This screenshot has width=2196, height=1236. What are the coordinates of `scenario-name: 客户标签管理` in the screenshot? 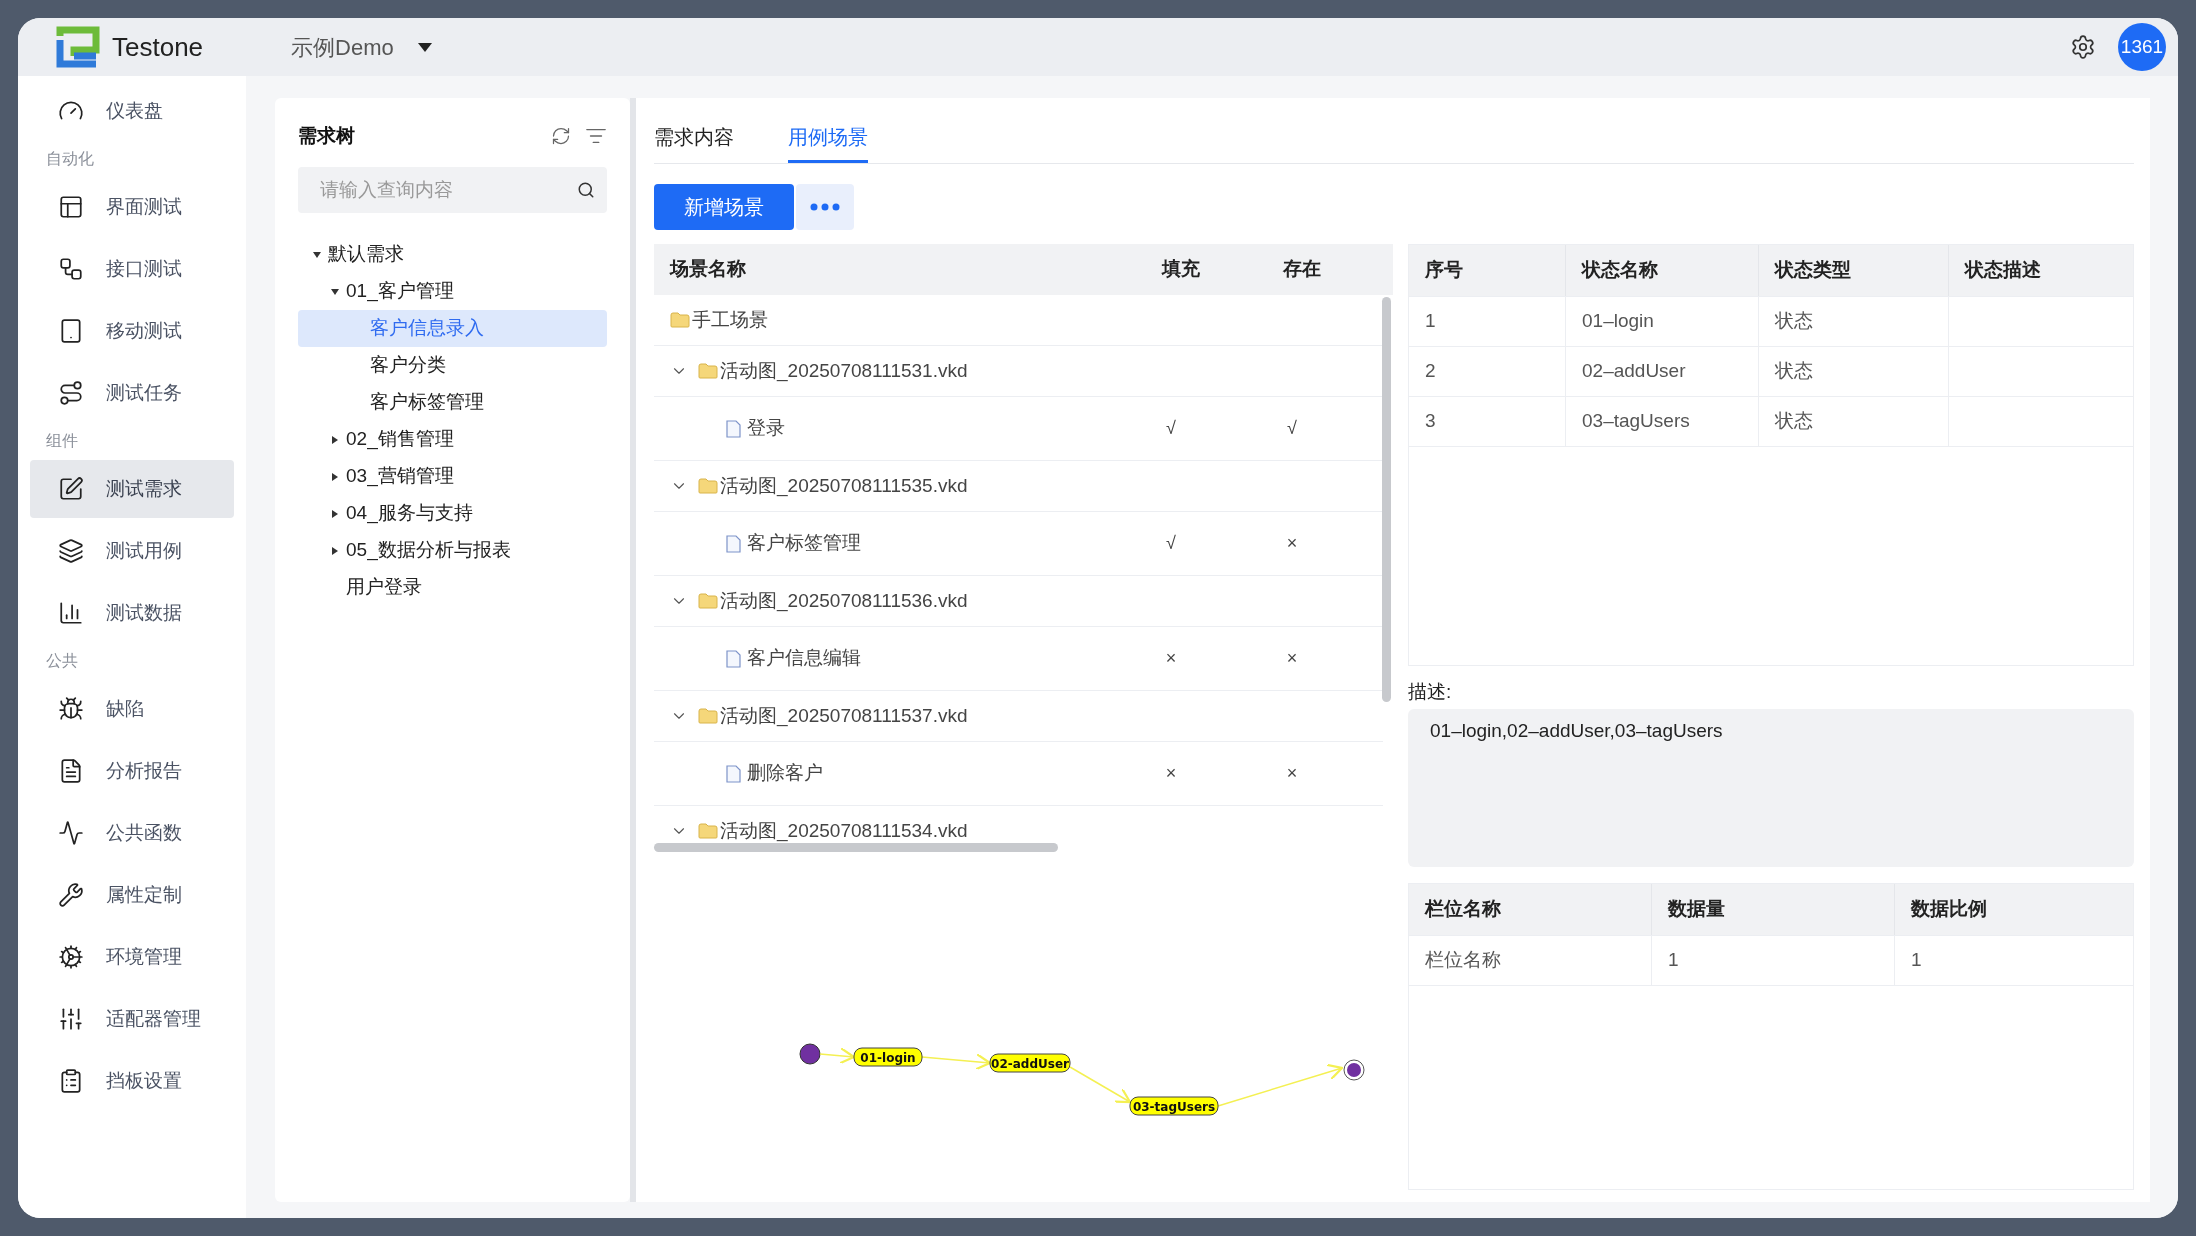 It's located at (804, 543).